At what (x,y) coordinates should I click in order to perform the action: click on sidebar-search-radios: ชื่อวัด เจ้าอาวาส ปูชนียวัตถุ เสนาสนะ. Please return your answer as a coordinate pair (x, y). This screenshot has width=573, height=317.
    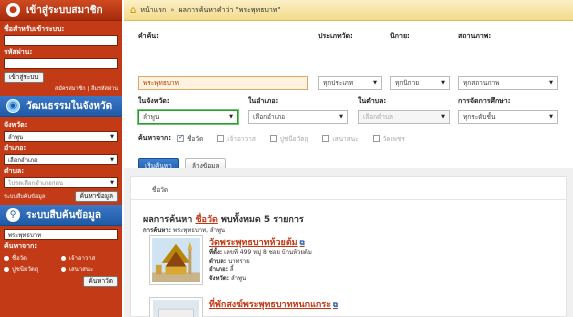
    Looking at the image, I should click on (61, 263).